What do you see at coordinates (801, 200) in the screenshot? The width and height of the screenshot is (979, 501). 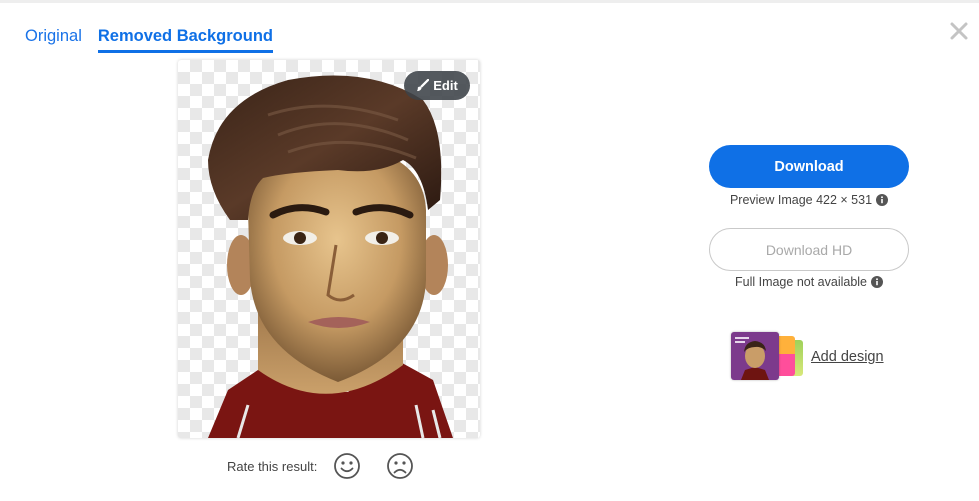 I see `preview-image-text: Preview Image 422 × 531` at bounding box center [801, 200].